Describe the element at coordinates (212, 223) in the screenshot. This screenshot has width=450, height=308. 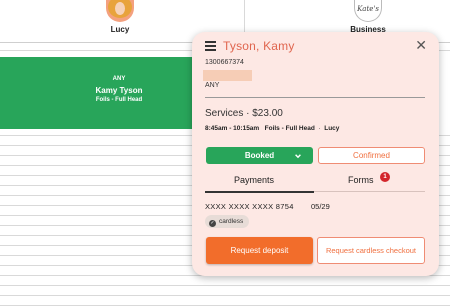
I see `check-circle-icon: ✓` at that location.